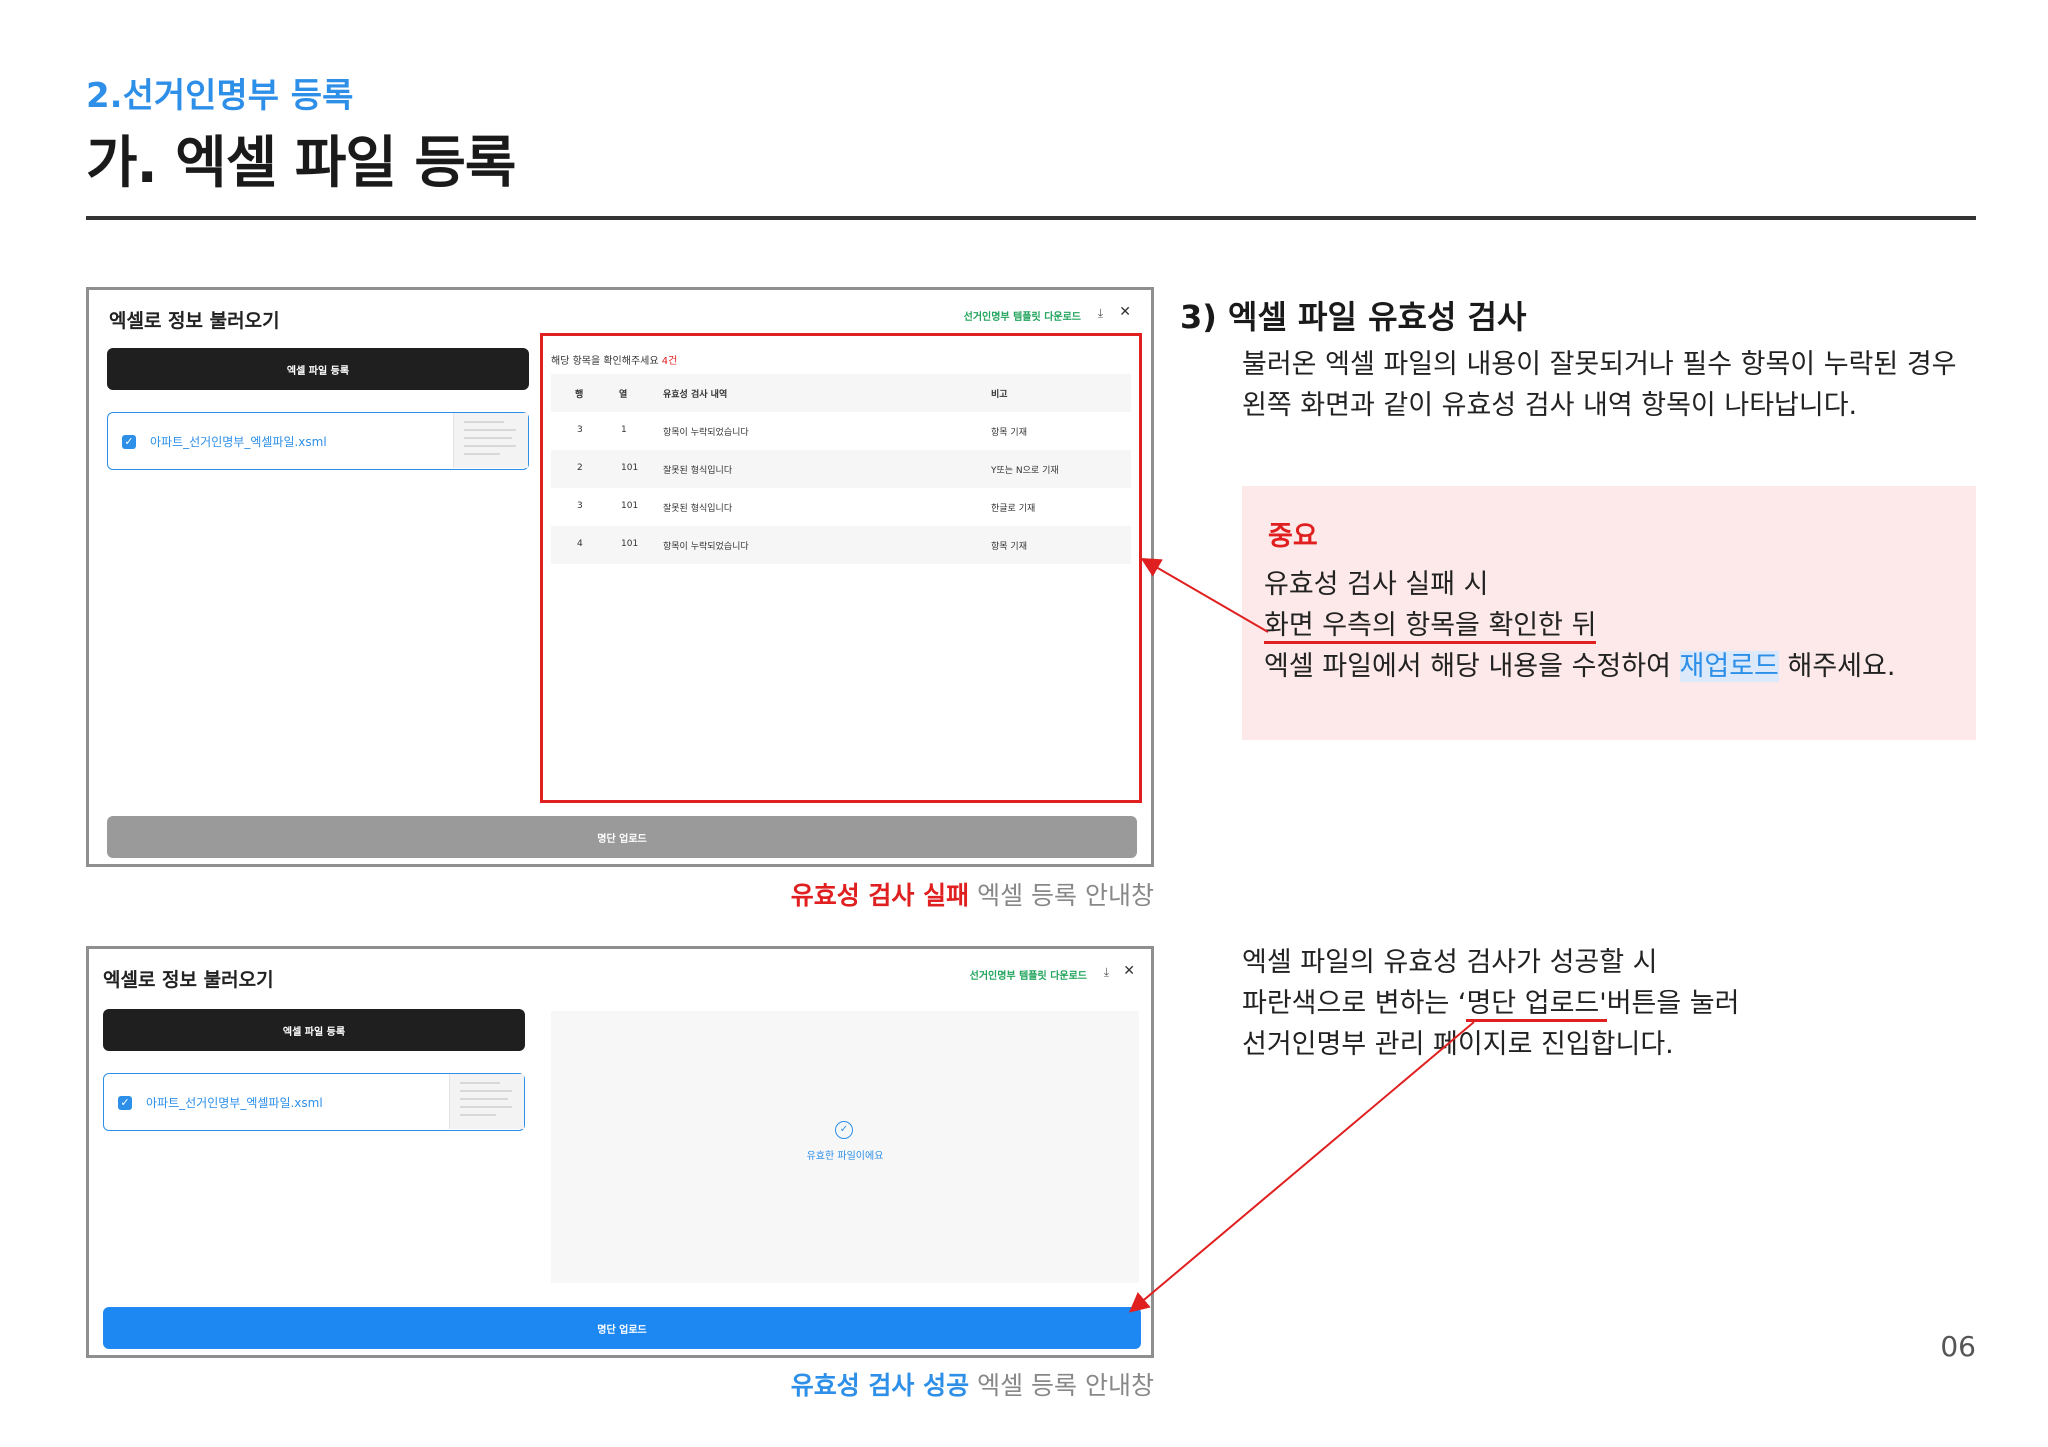  I want to click on annotation-arrows, so click(1301, 935).